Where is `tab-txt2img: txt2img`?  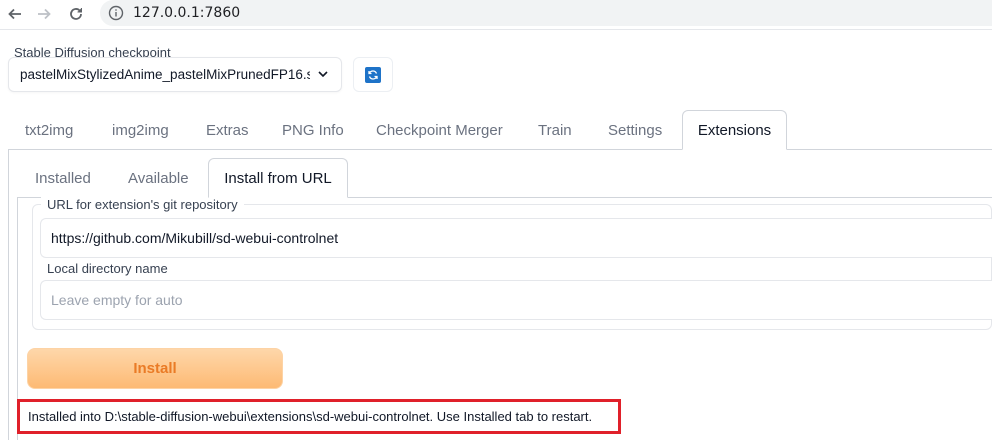
tab-txt2img: txt2img is located at coordinates (49, 130).